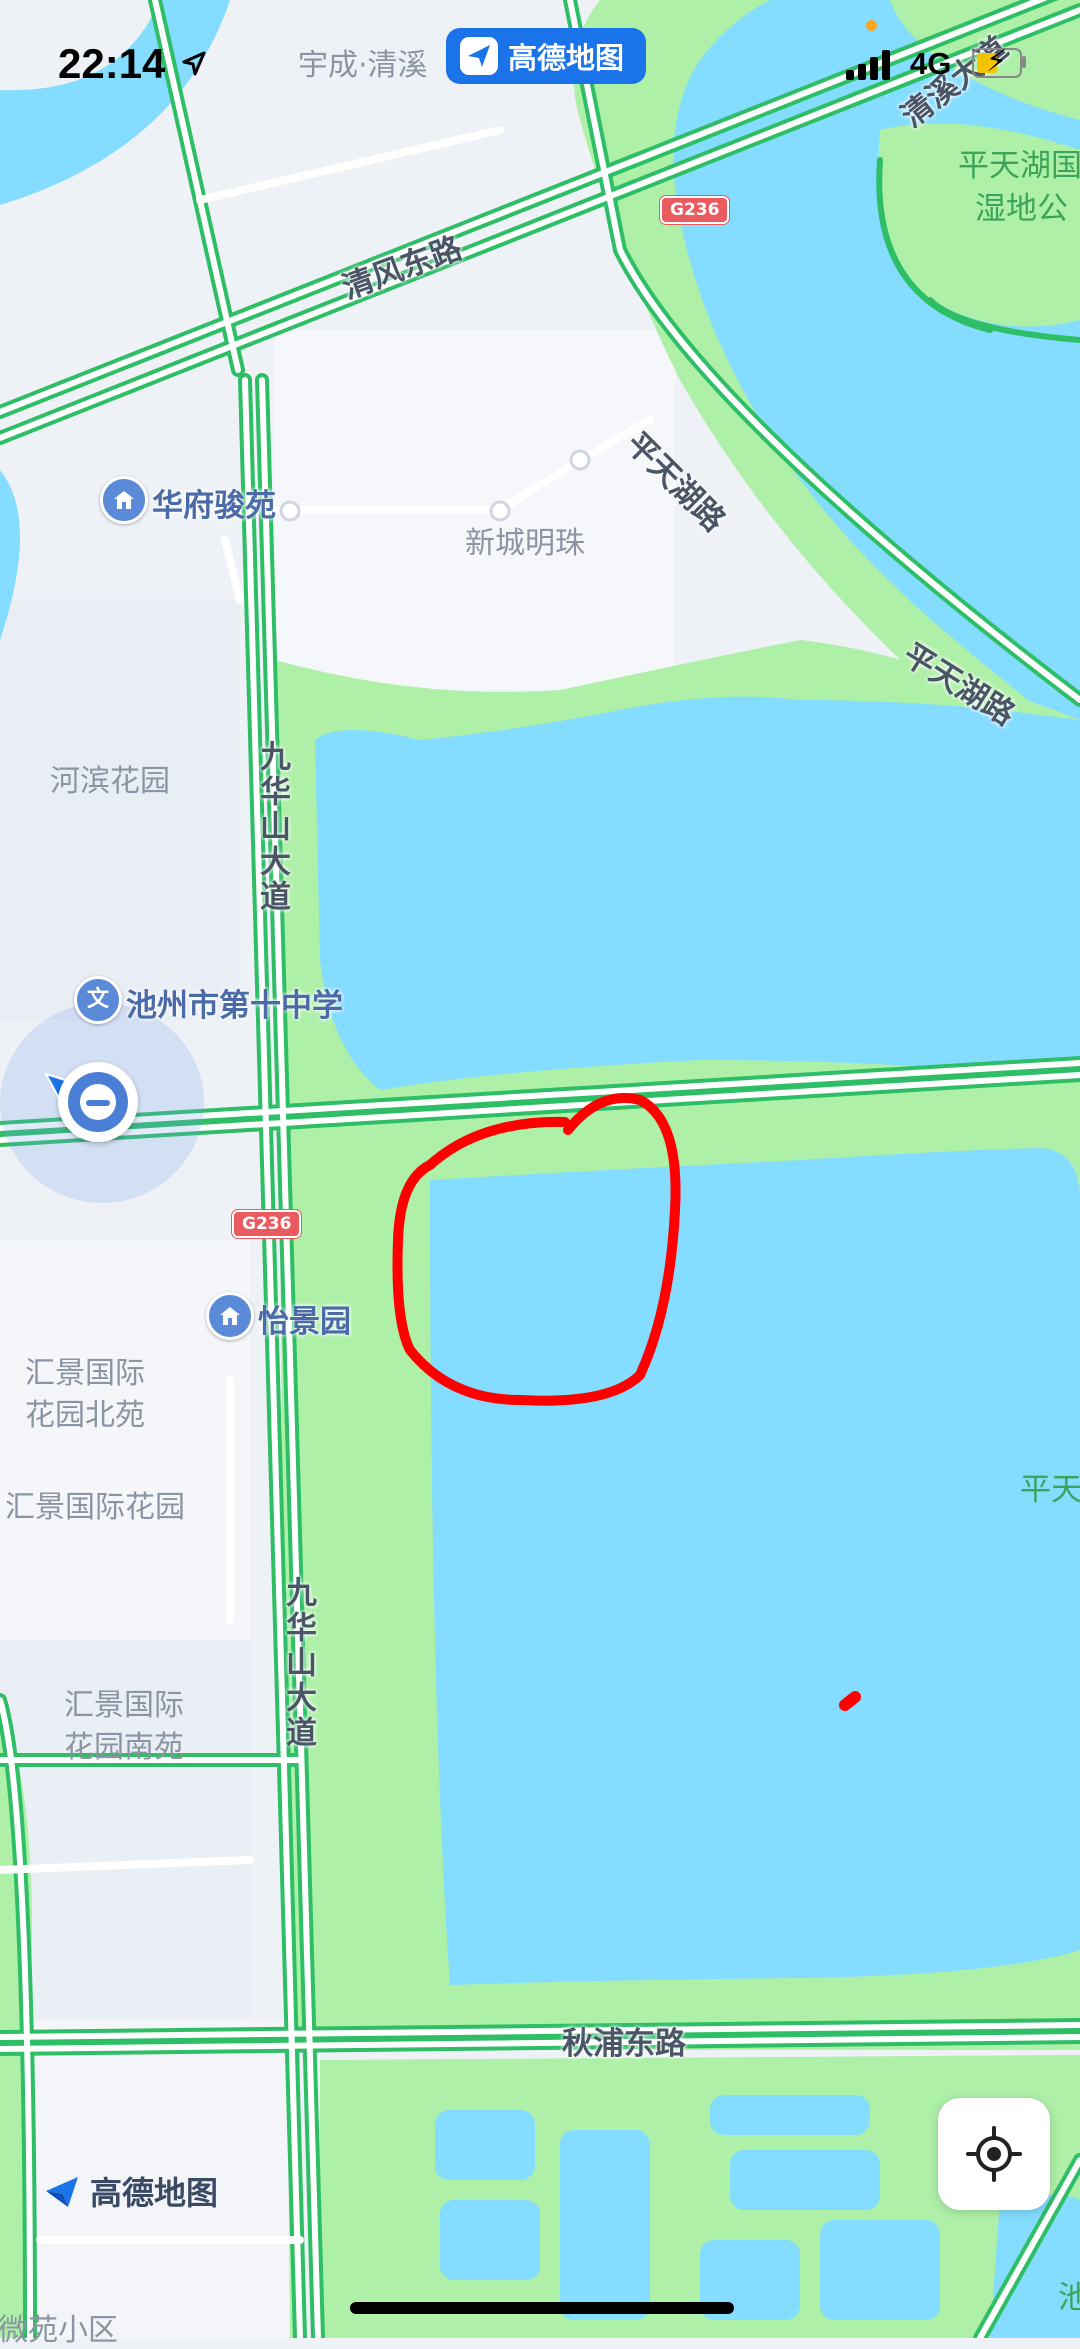 The image size is (1080, 2349). I want to click on area-label-huijing-south-2: 花园南苑, so click(124, 1747).